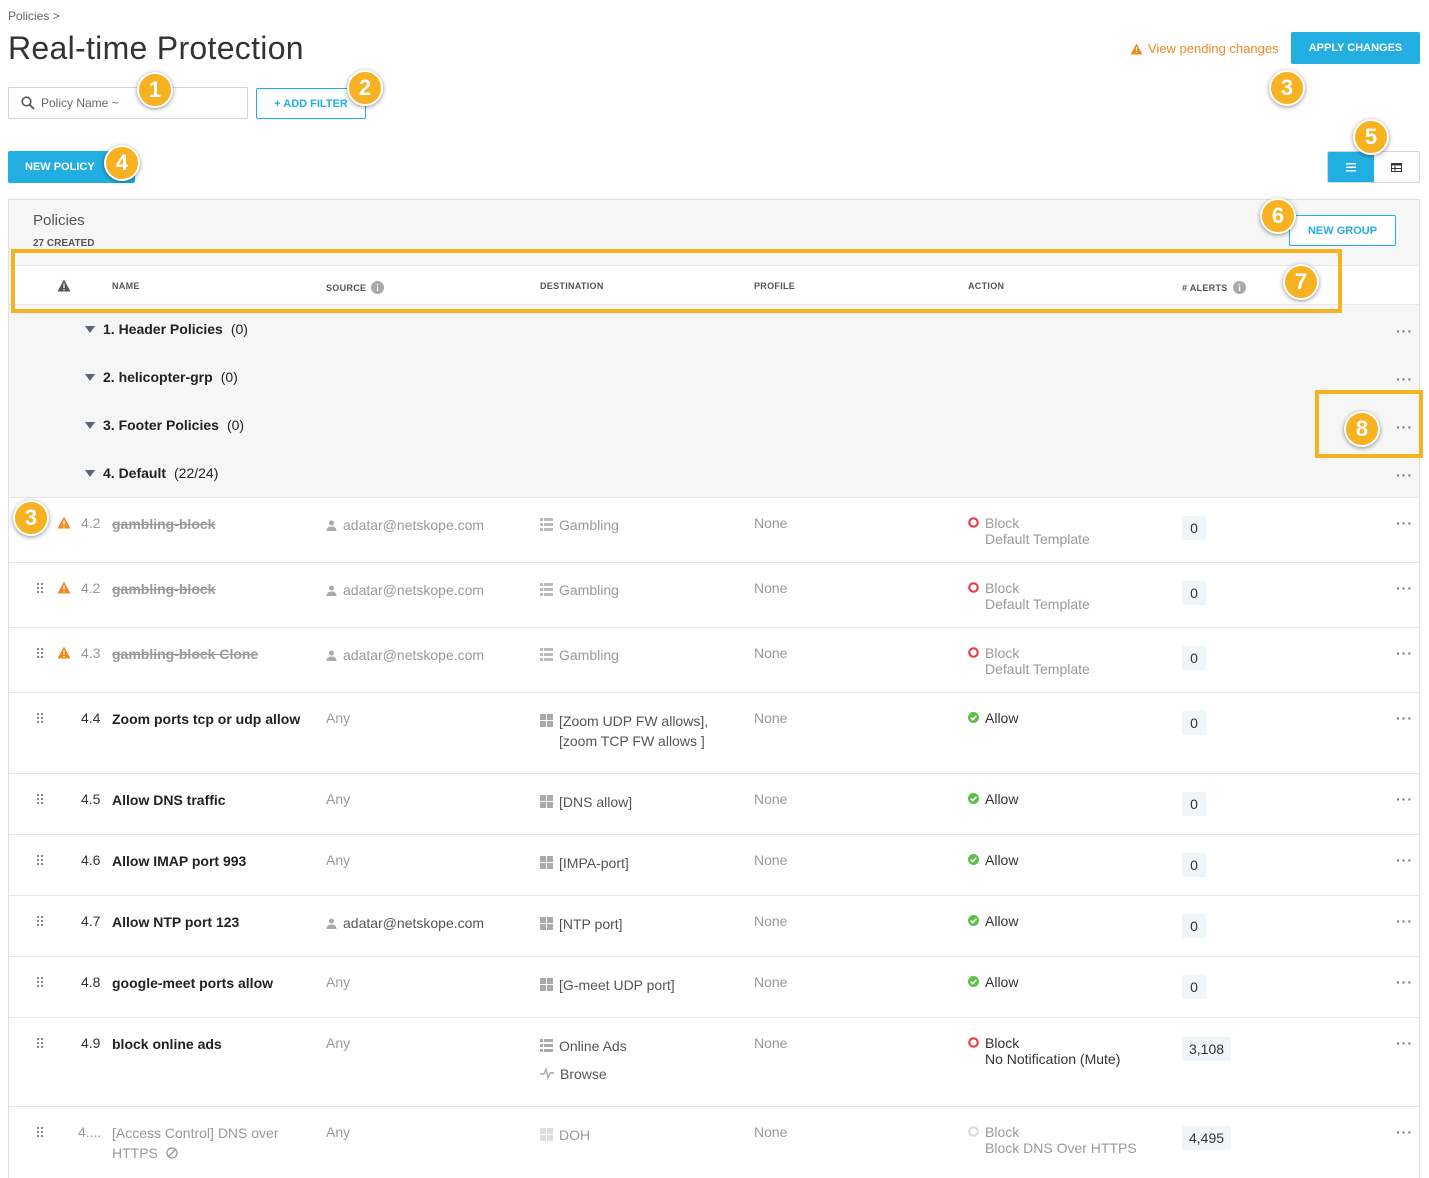  What do you see at coordinates (589, 655) in the screenshot?
I see `destination-value: Gambling` at bounding box center [589, 655].